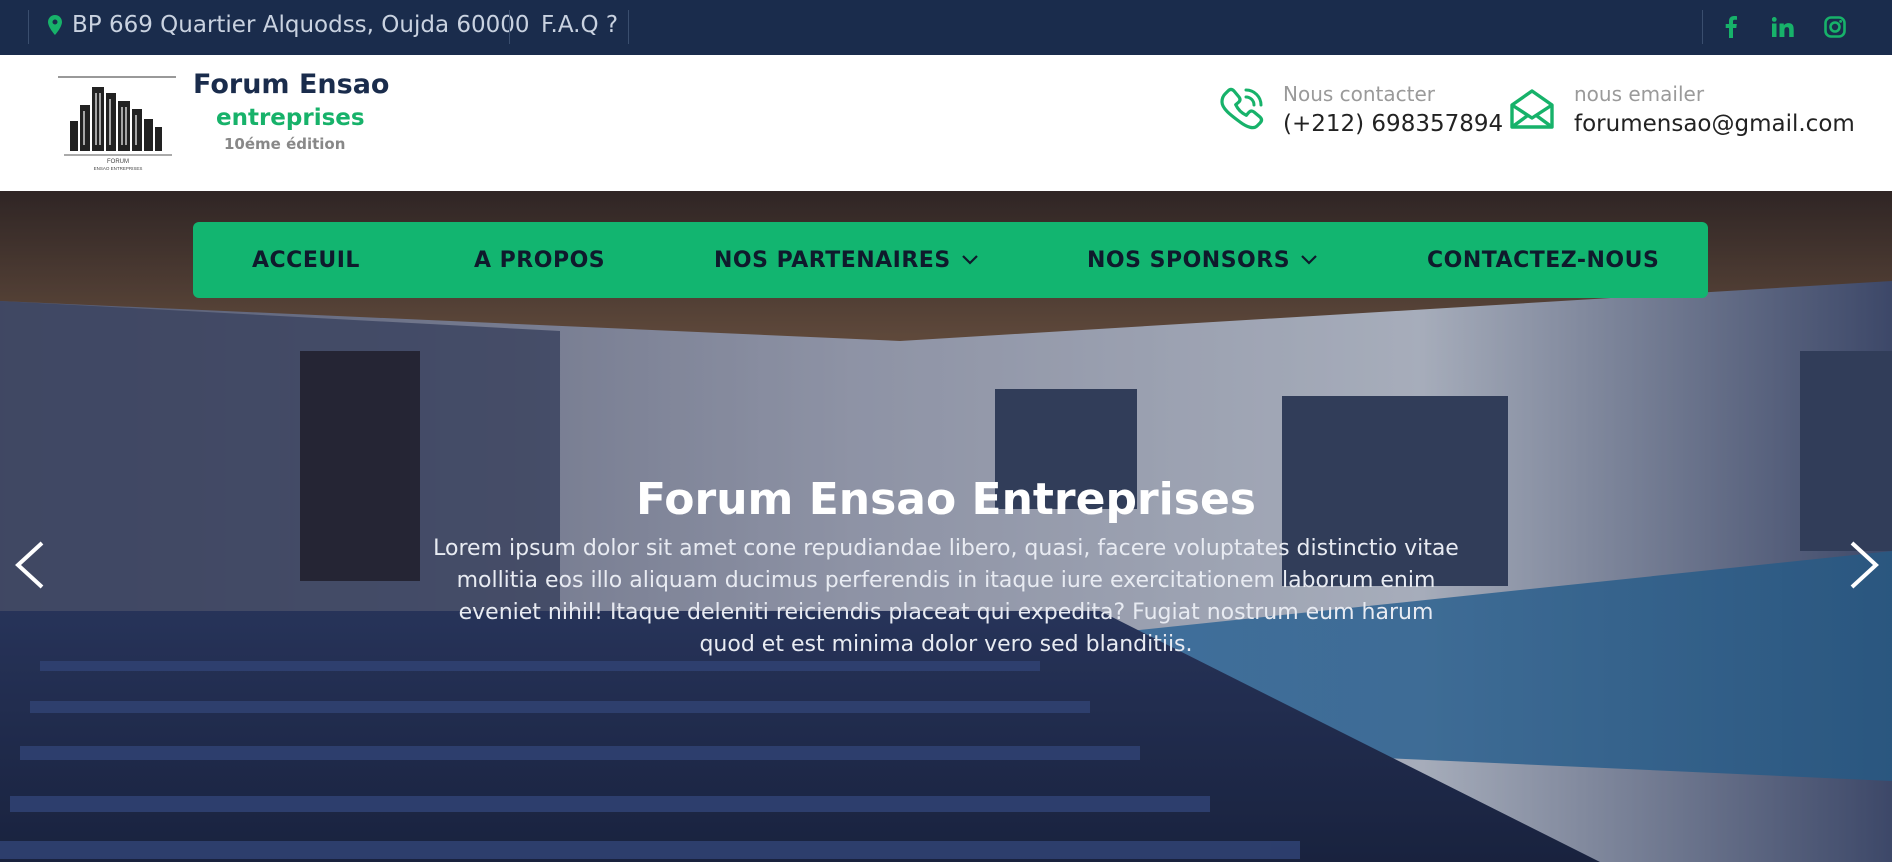 This screenshot has width=1892, height=862. I want to click on brand-subtitle: entreprises, so click(290, 118).